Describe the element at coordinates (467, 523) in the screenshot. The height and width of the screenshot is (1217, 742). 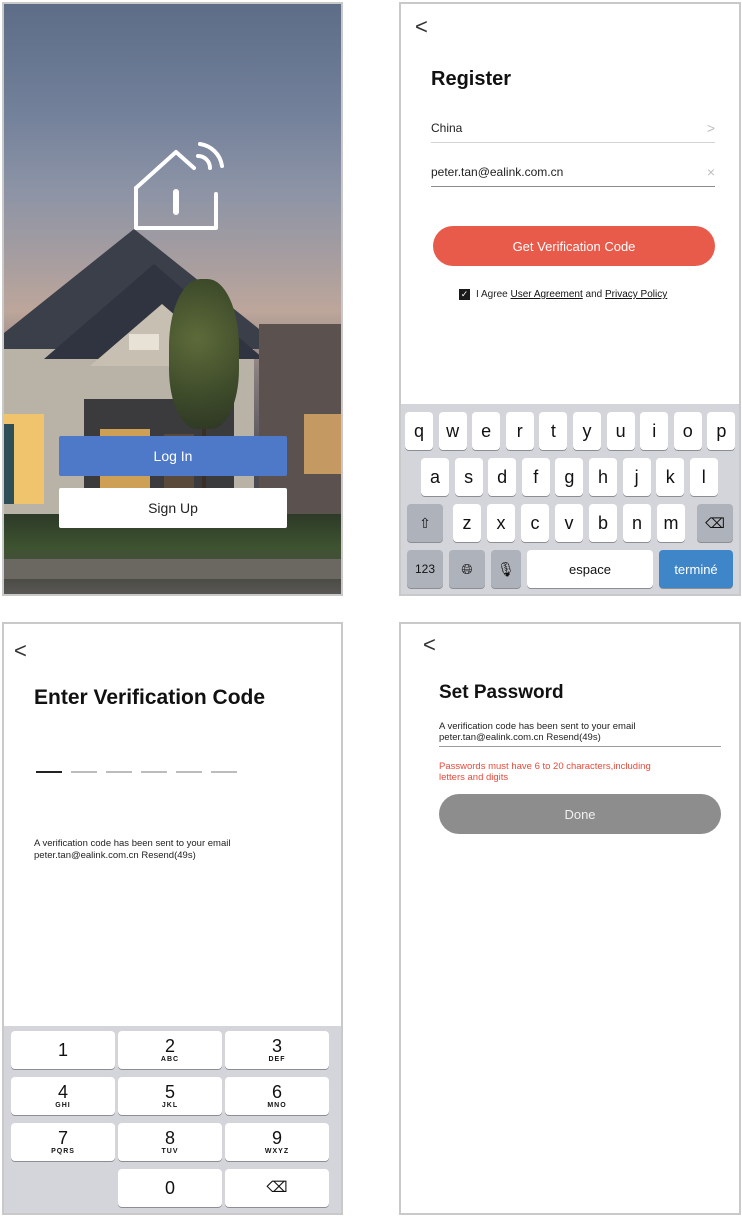
I see `key-z: z` at that location.